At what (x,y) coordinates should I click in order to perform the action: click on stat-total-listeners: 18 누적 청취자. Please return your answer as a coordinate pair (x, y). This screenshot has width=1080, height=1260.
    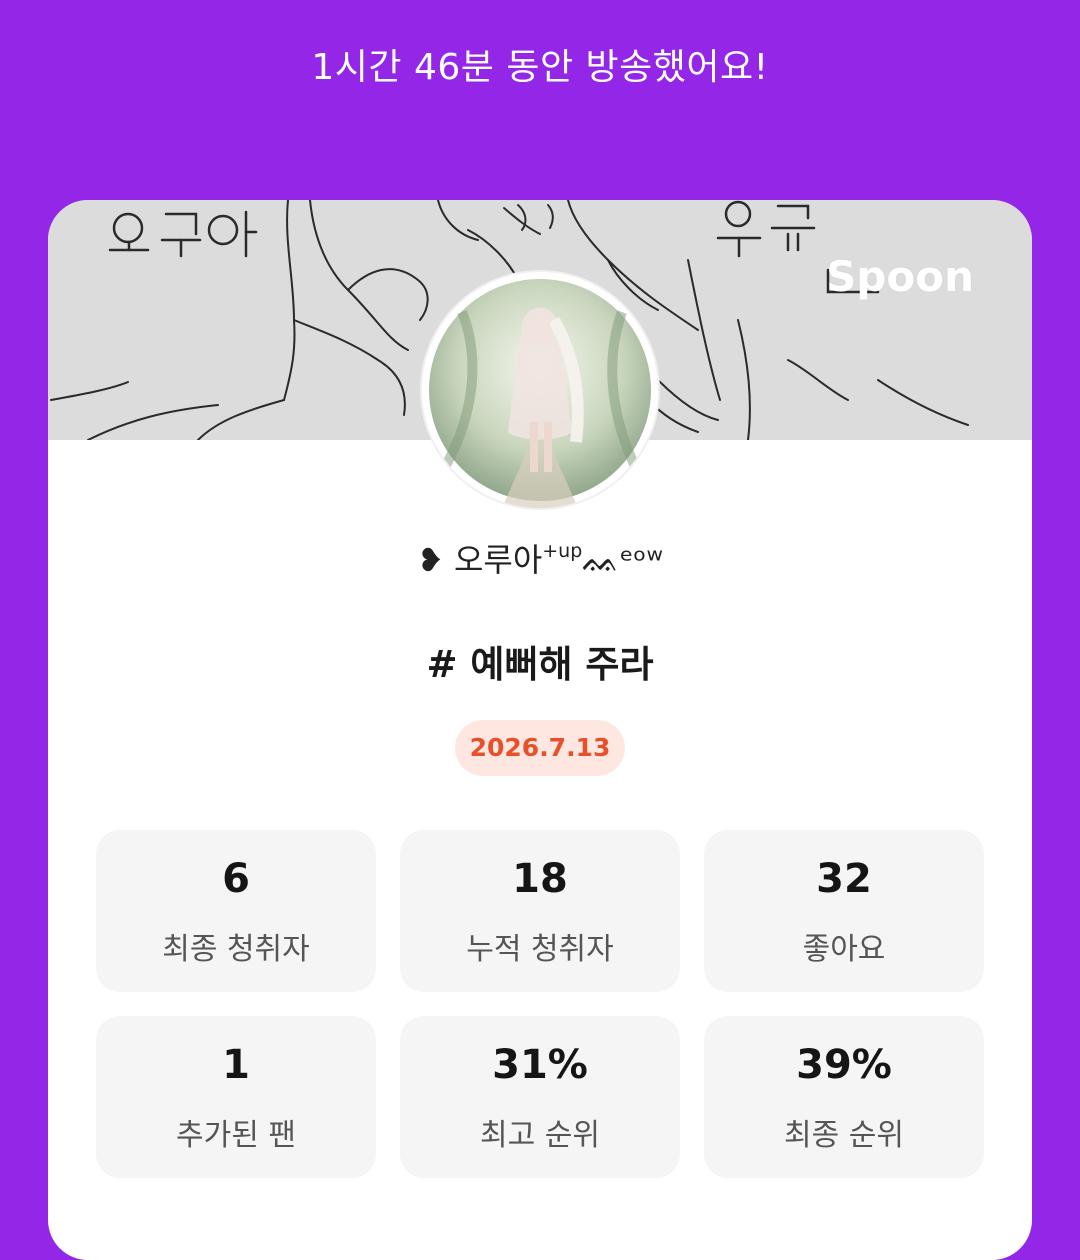
    Looking at the image, I should click on (540, 911).